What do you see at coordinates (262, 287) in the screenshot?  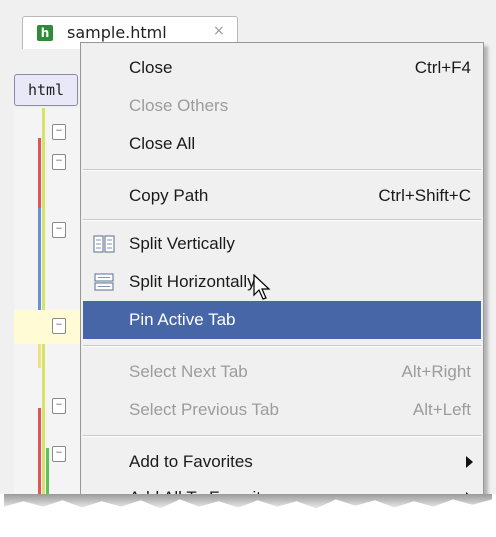 I see `mouse-cursor-icon` at bounding box center [262, 287].